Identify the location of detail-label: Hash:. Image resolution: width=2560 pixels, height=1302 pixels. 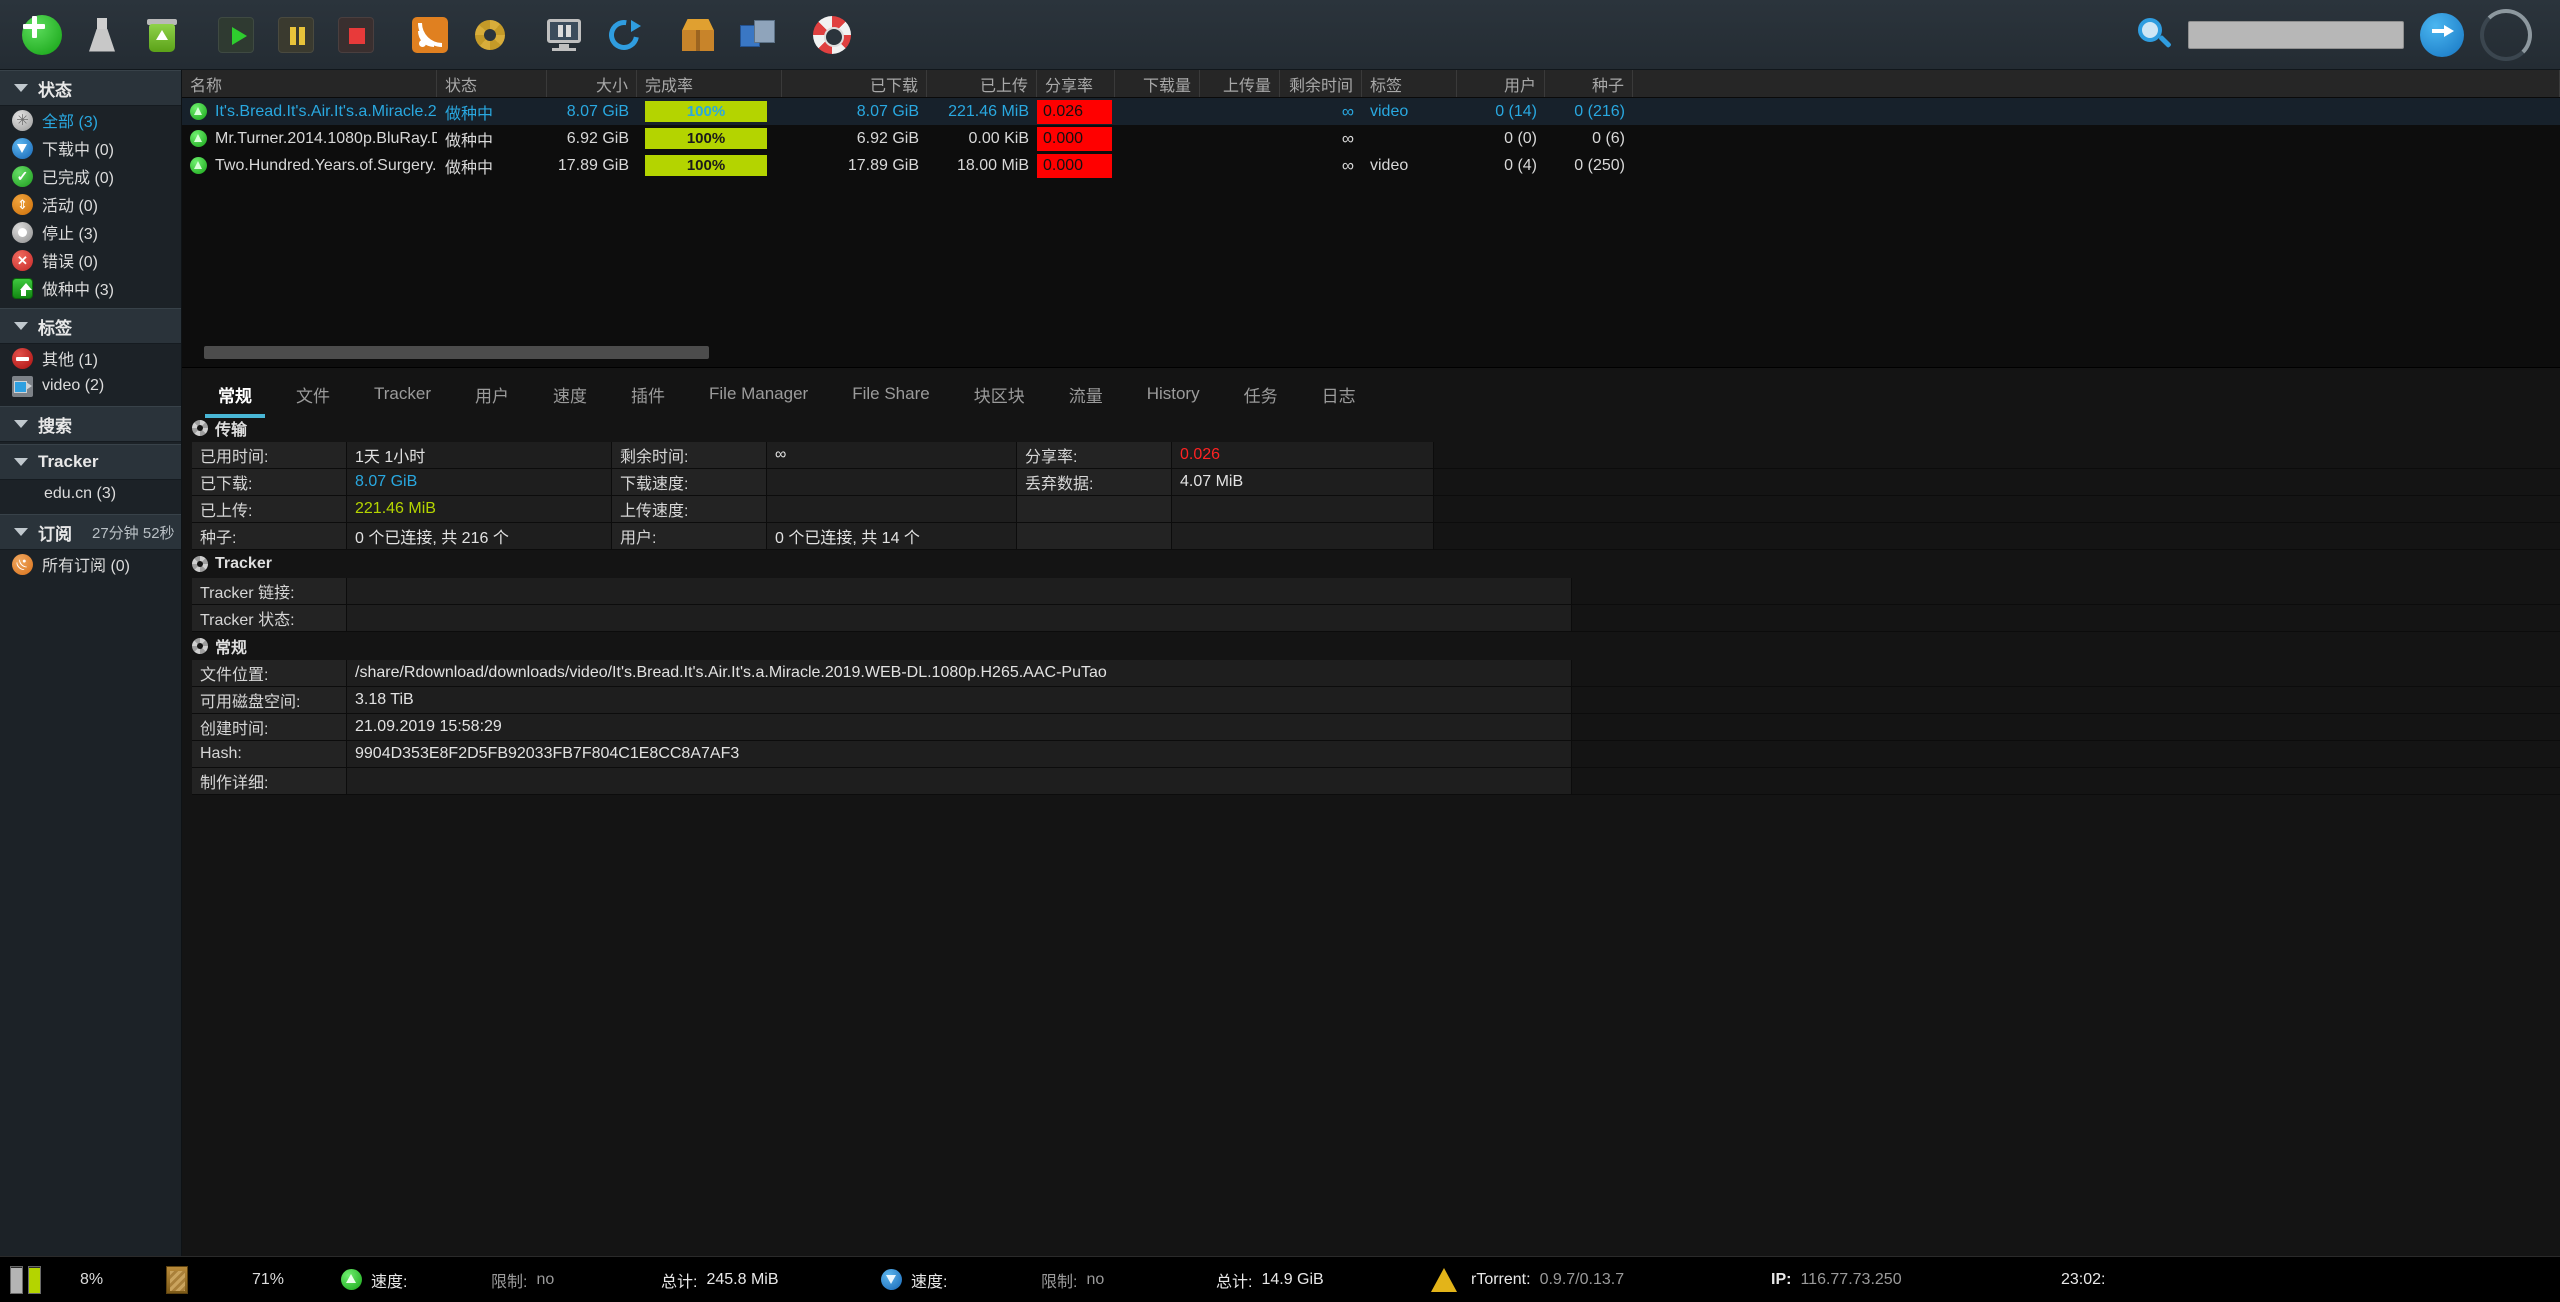
(269, 754).